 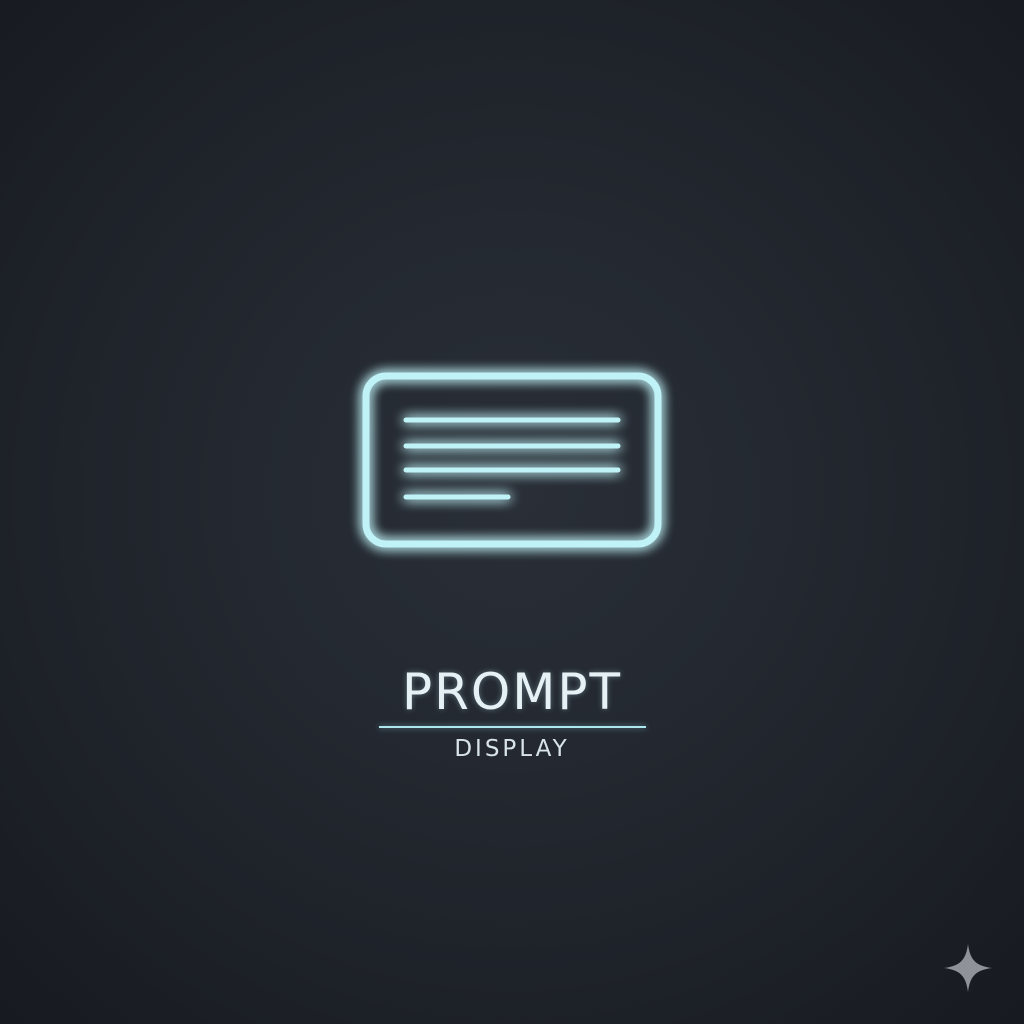 I want to click on subtitle: DISPLAY, so click(x=512, y=749).